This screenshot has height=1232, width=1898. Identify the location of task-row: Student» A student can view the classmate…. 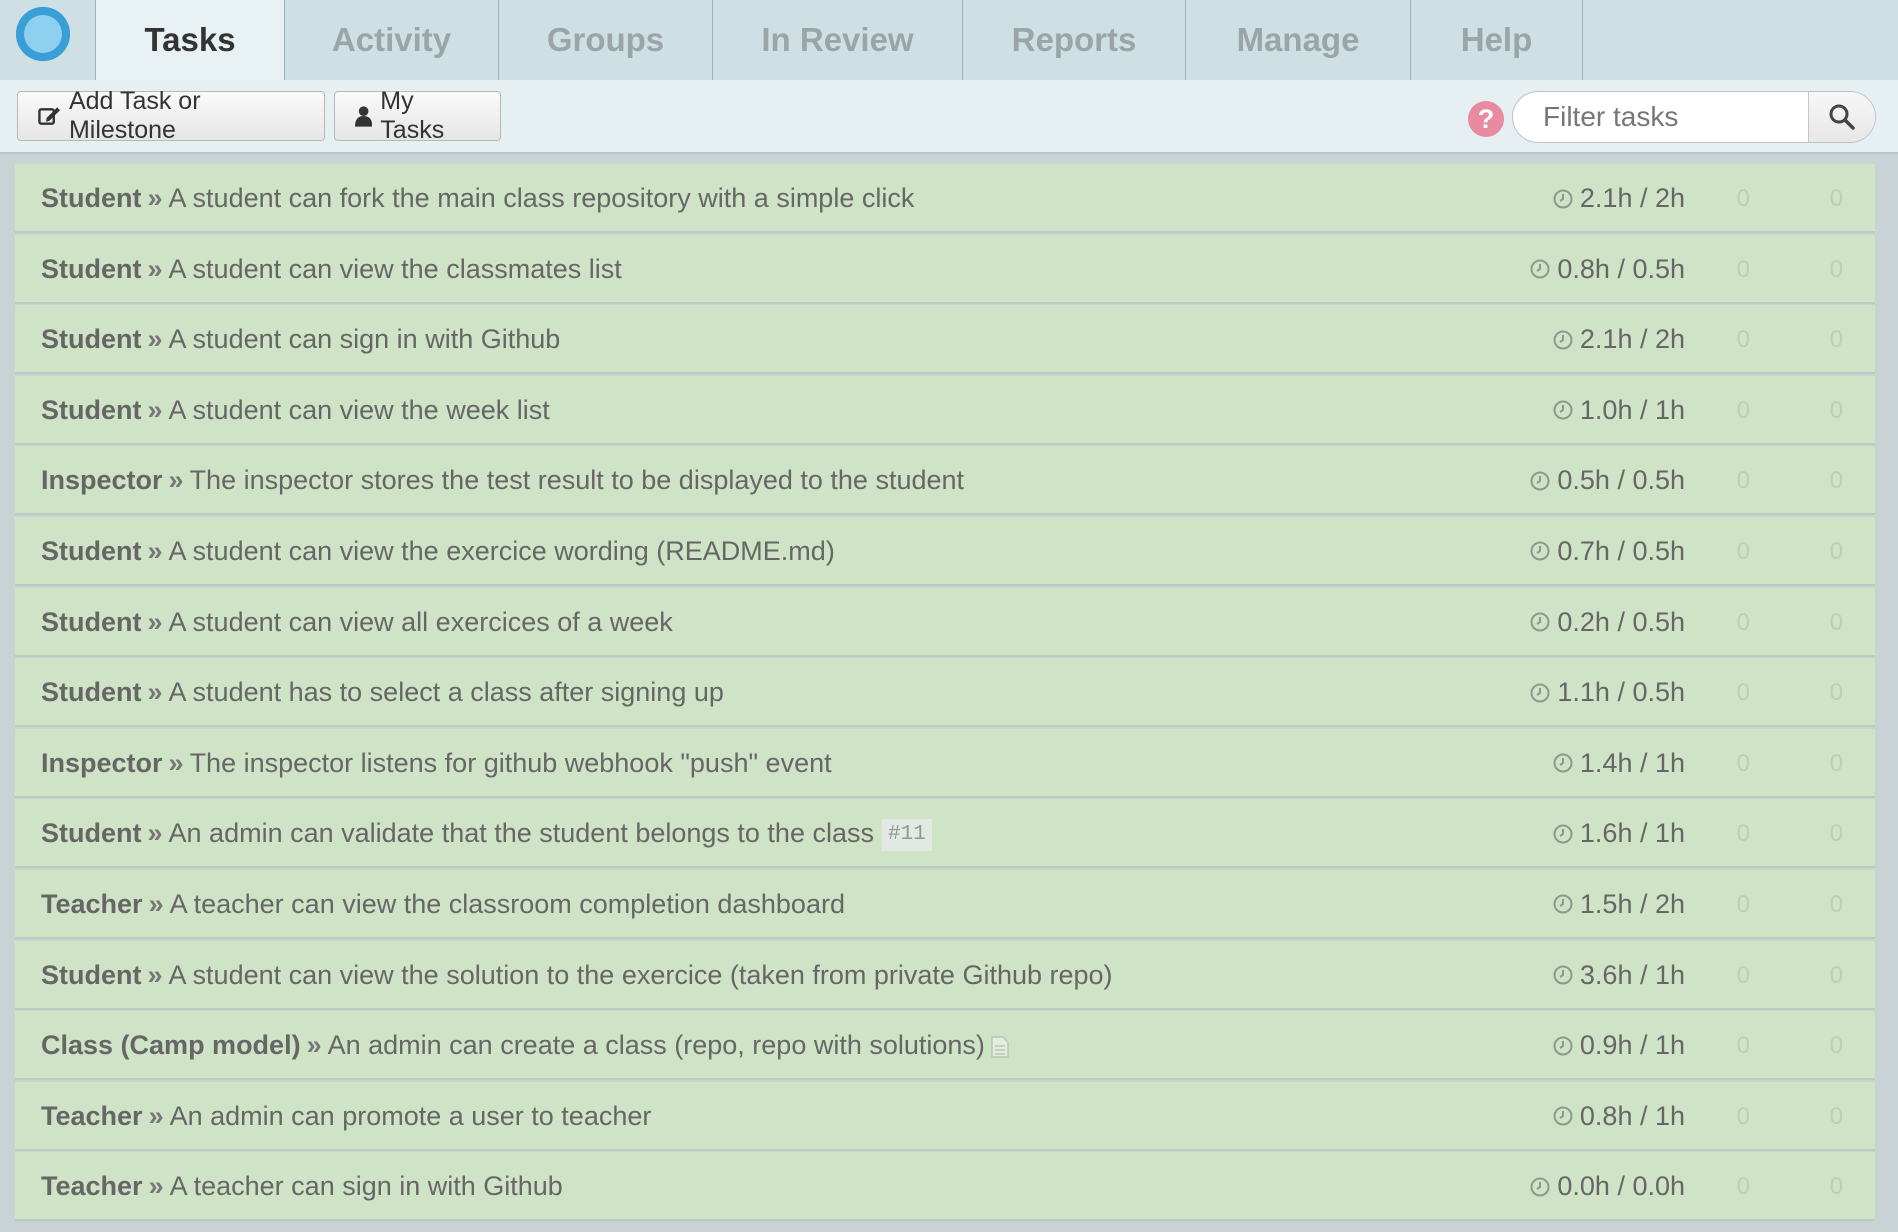
(945, 269).